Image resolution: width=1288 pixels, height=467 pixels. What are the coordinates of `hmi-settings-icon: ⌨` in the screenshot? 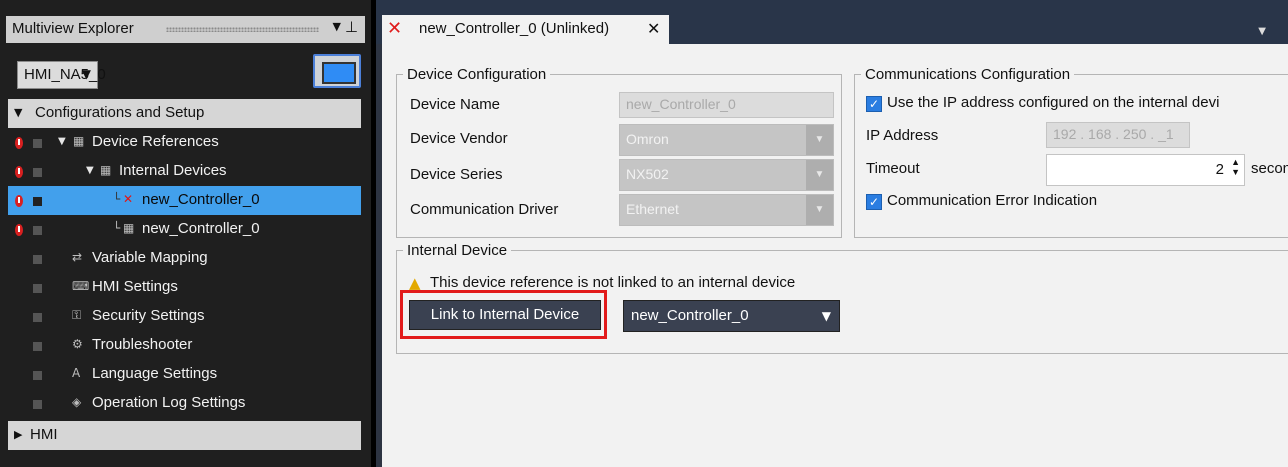 It's located at (81, 286).